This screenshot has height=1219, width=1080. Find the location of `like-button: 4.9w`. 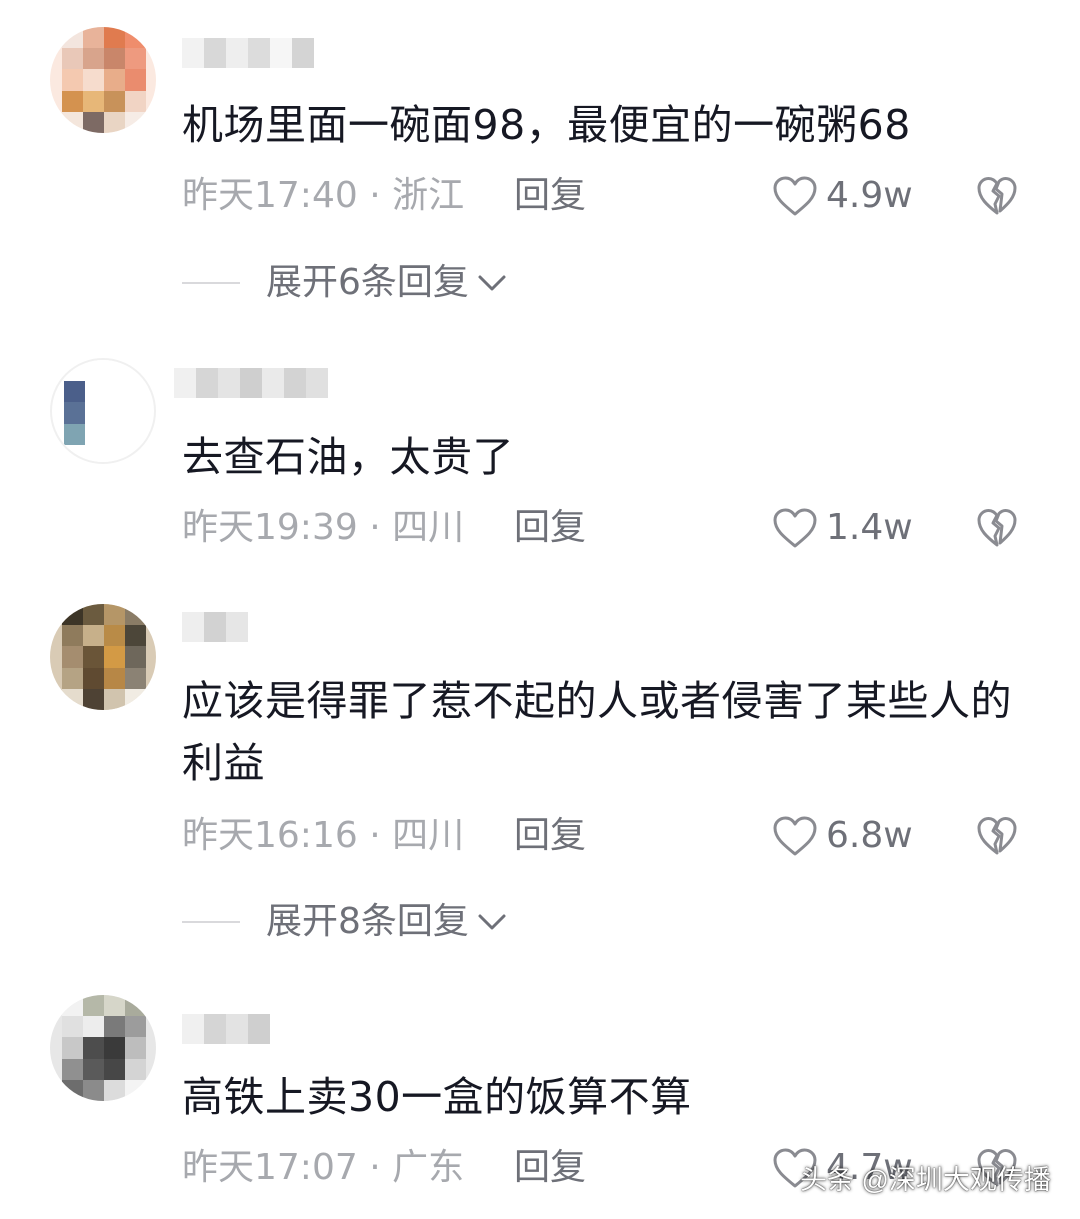

like-button: 4.9w is located at coordinates (842, 196).